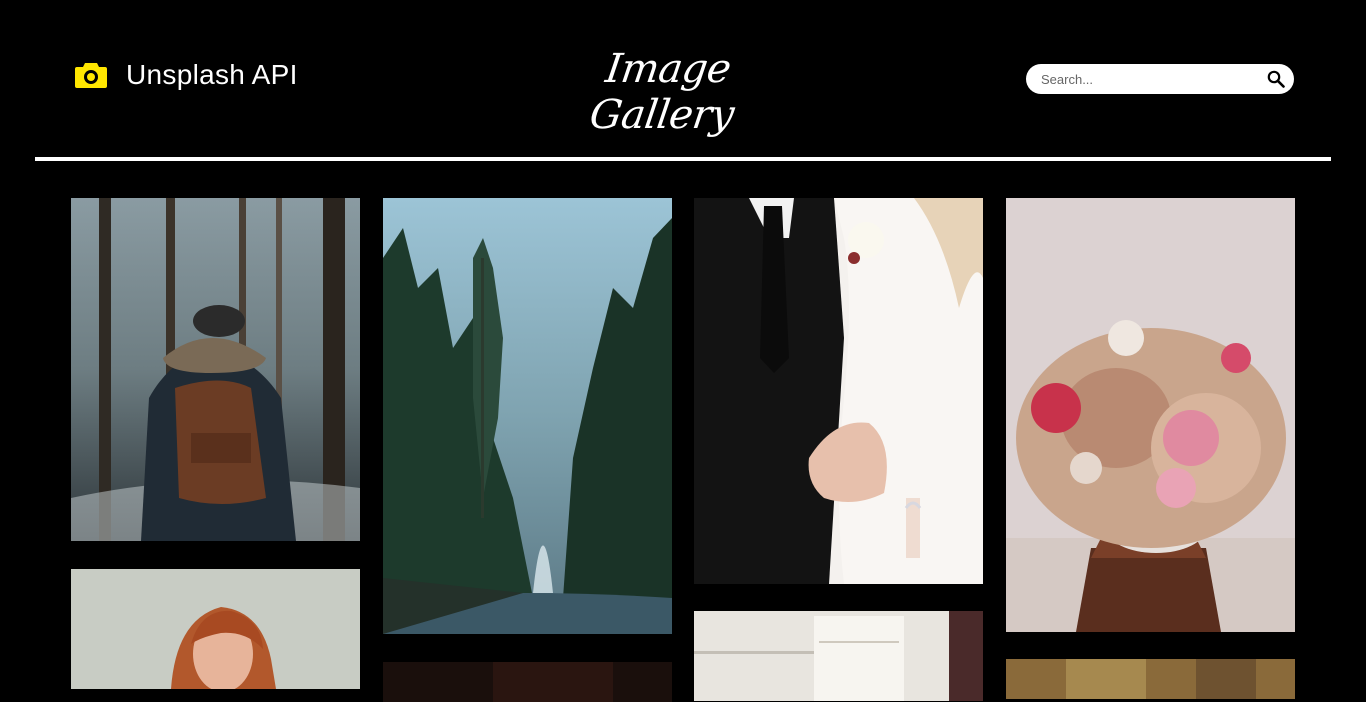 Image resolution: width=1366 pixels, height=702 pixels. What do you see at coordinates (683, 159) in the screenshot?
I see `header-divider` at bounding box center [683, 159].